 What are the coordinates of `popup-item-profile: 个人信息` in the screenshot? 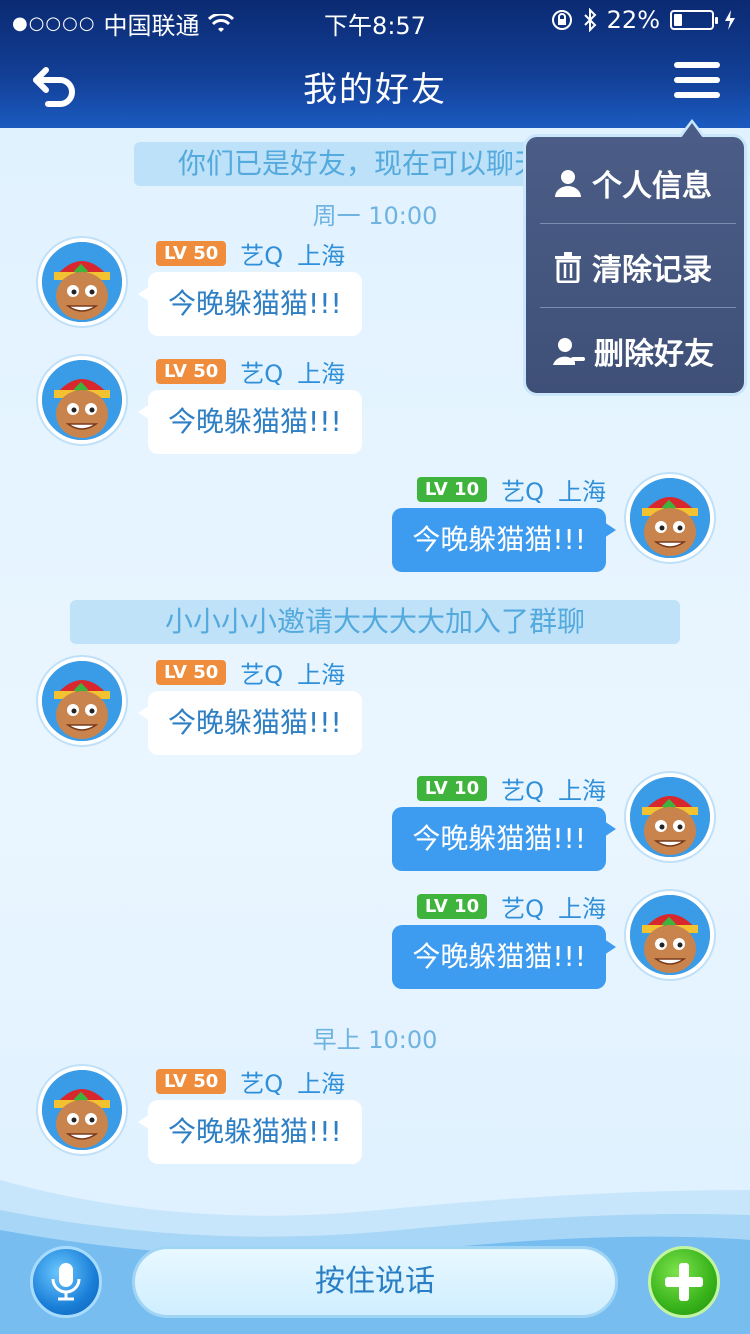 It's located at (638, 183).